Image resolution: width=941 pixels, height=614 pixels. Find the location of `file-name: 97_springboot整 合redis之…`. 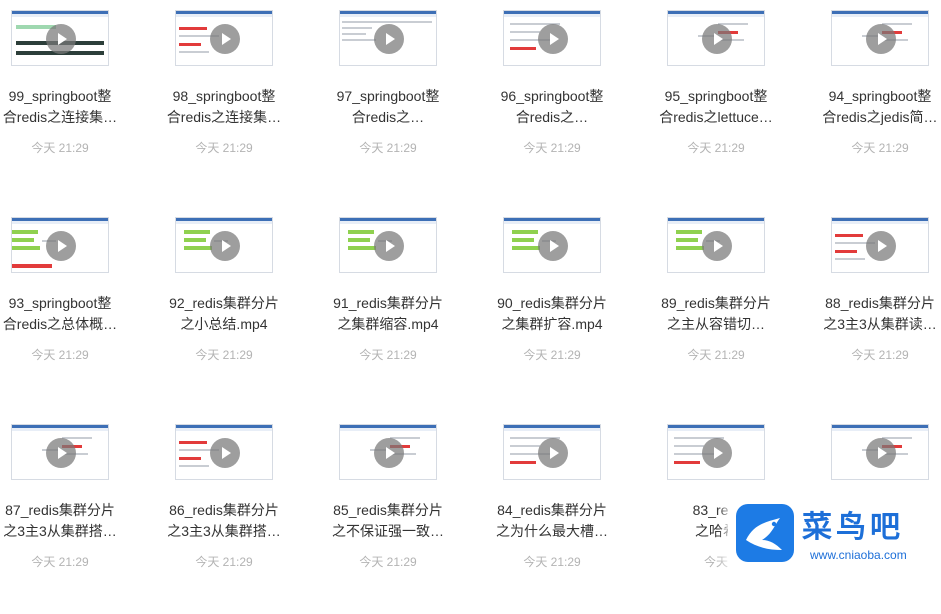

file-name: 97_springboot整 合redis之… is located at coordinates (388, 107).